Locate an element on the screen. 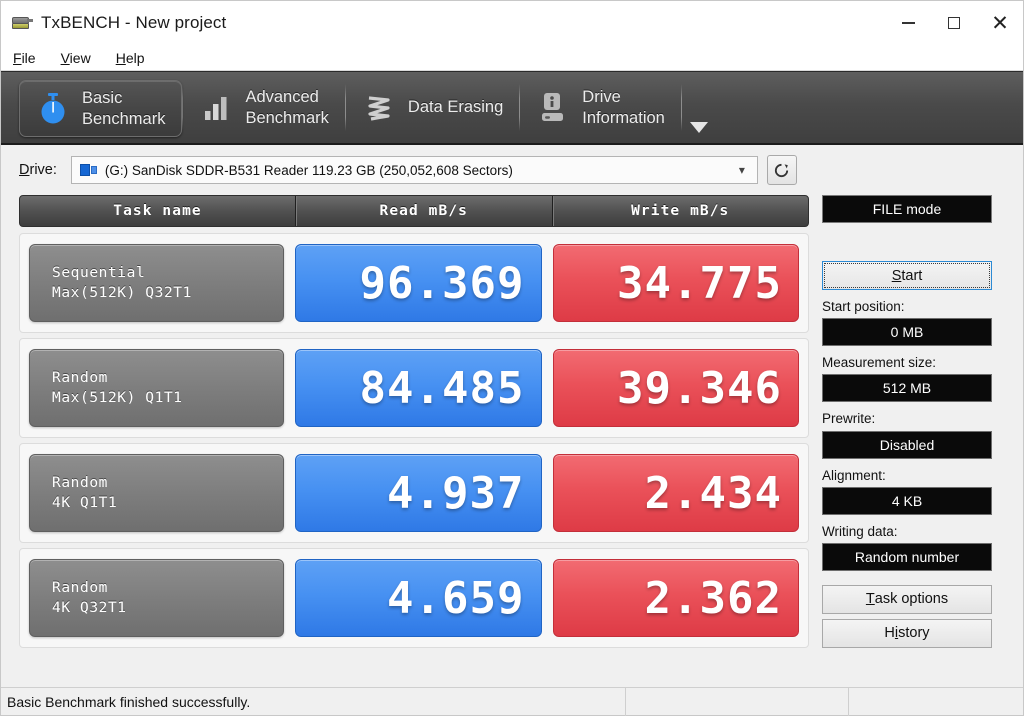 The height and width of the screenshot is (716, 1024). maximize-icon is located at coordinates (954, 23).